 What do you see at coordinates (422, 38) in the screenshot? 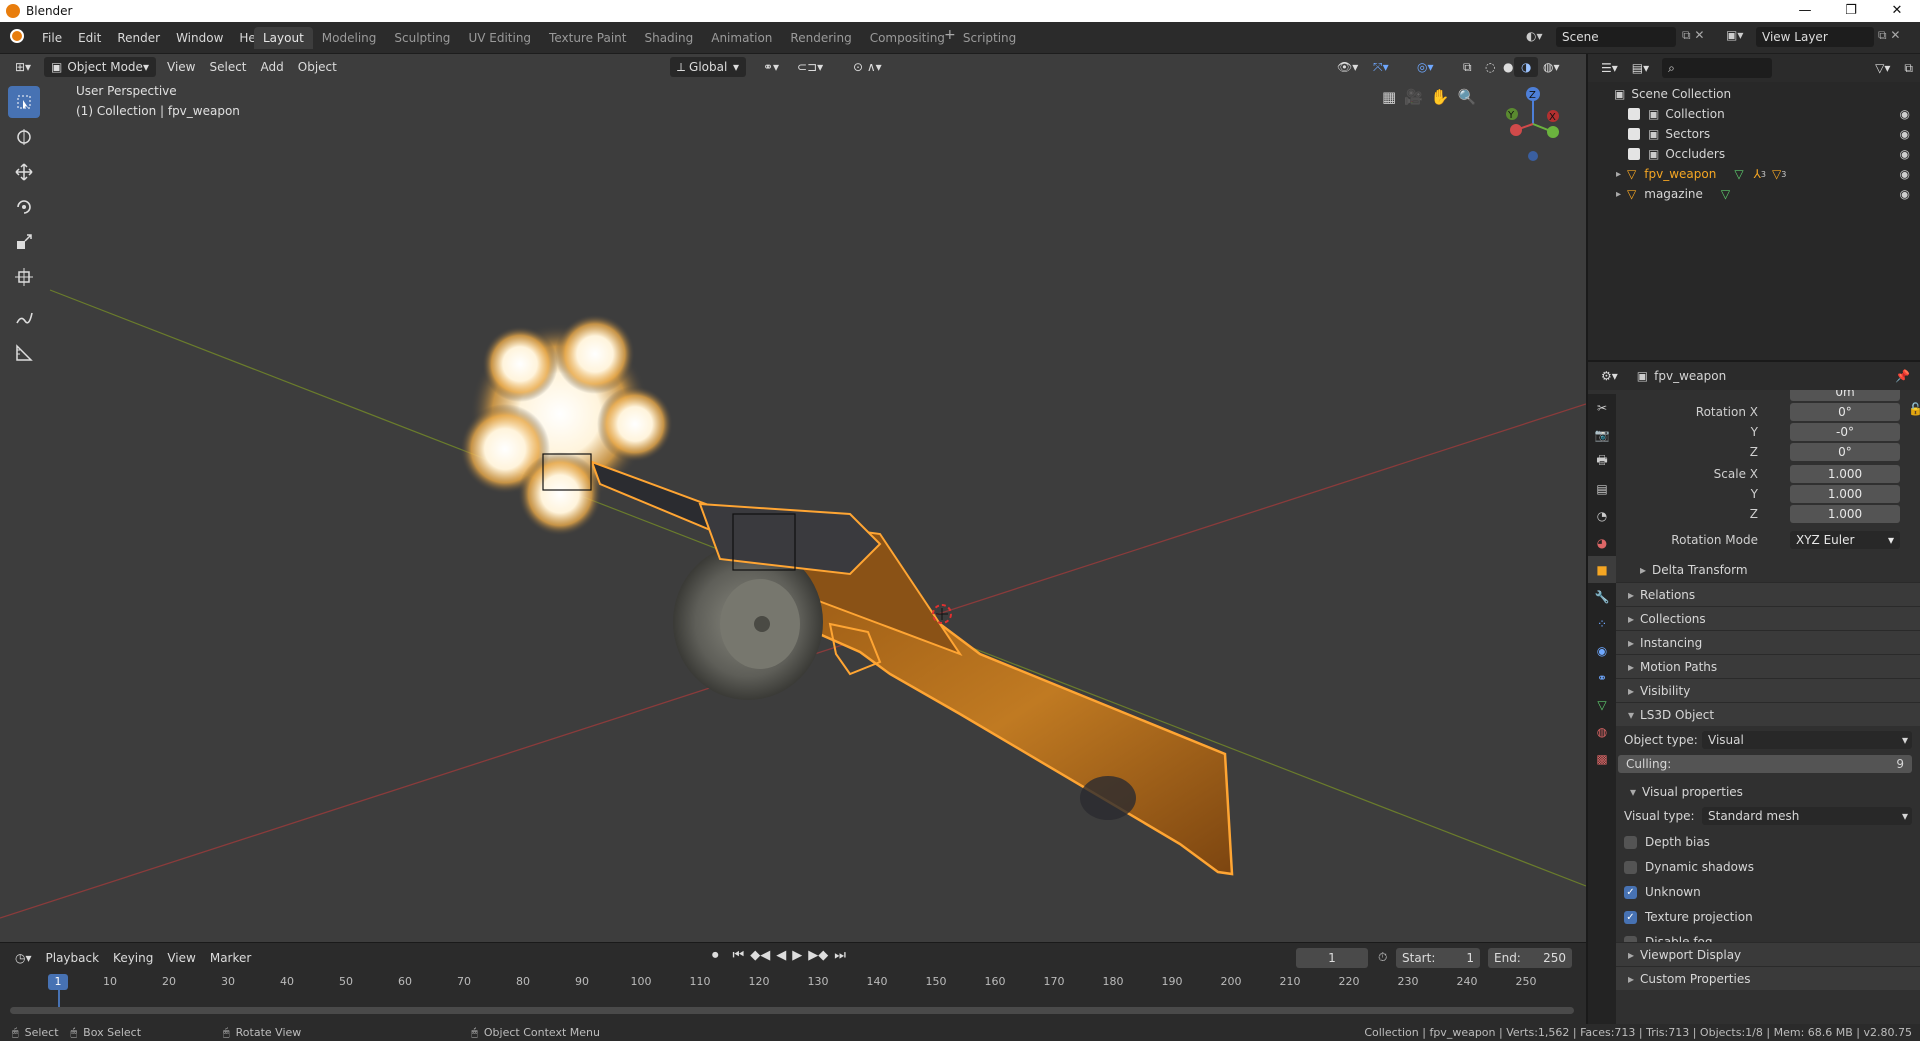
I see `tab-sculpting: Sculpting` at bounding box center [422, 38].